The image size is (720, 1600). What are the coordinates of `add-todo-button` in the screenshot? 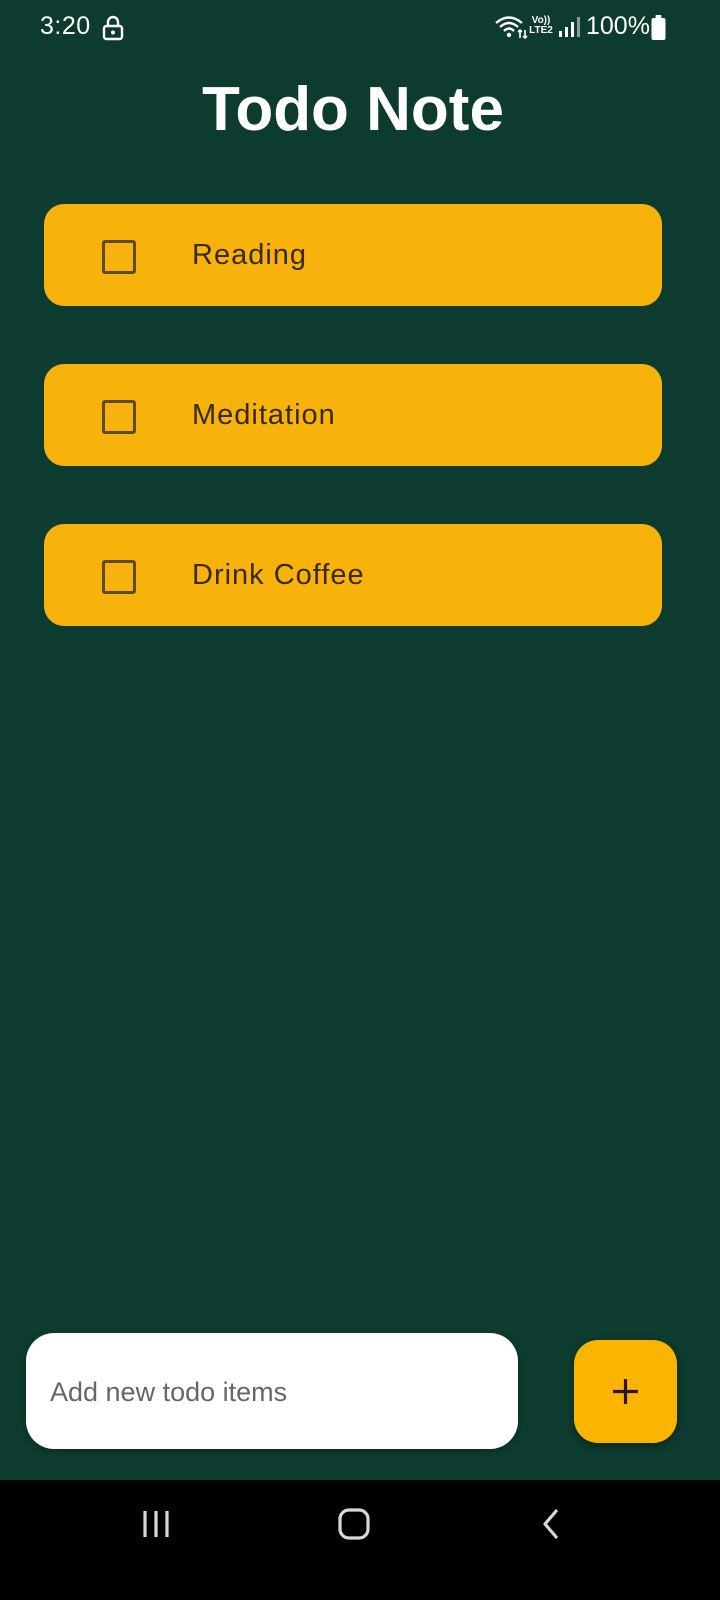 It's located at (625, 1391).